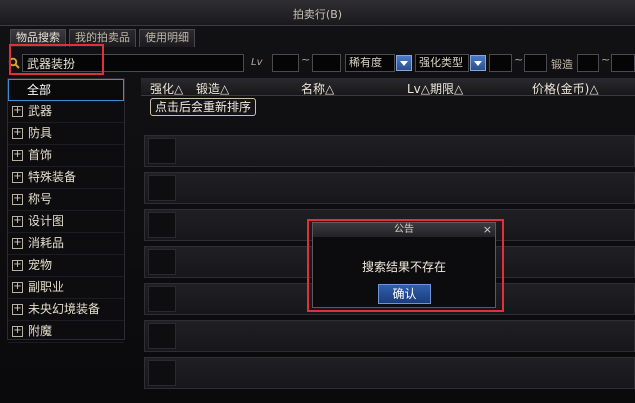 This screenshot has height=403, width=635. I want to click on category-item-illusion-equipment: + 未央幻境装备, so click(66, 310).